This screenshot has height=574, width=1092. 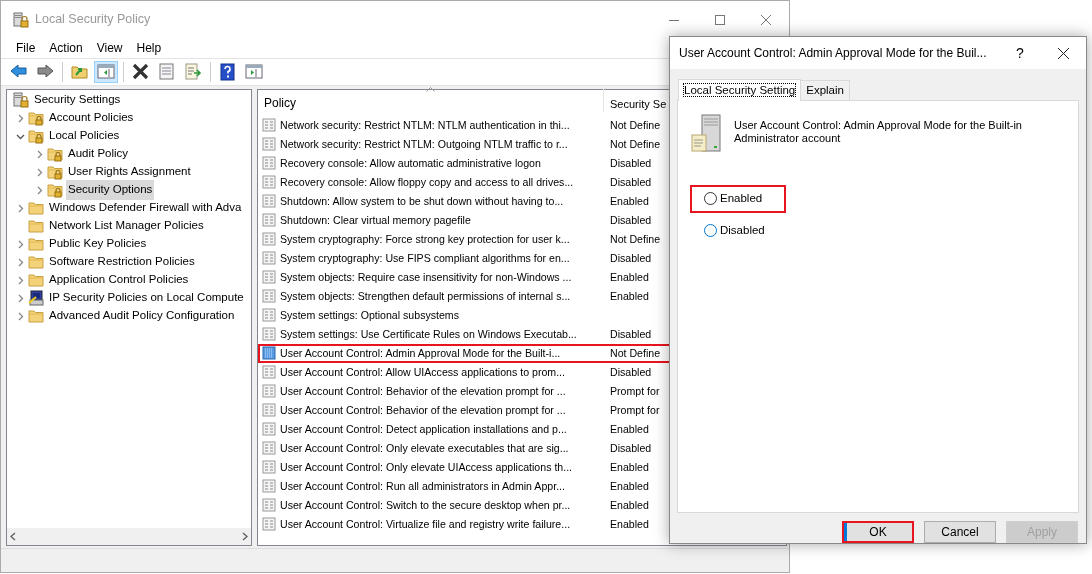 What do you see at coordinates (106, 72) in the screenshot?
I see `tree-pane-icon` at bounding box center [106, 72].